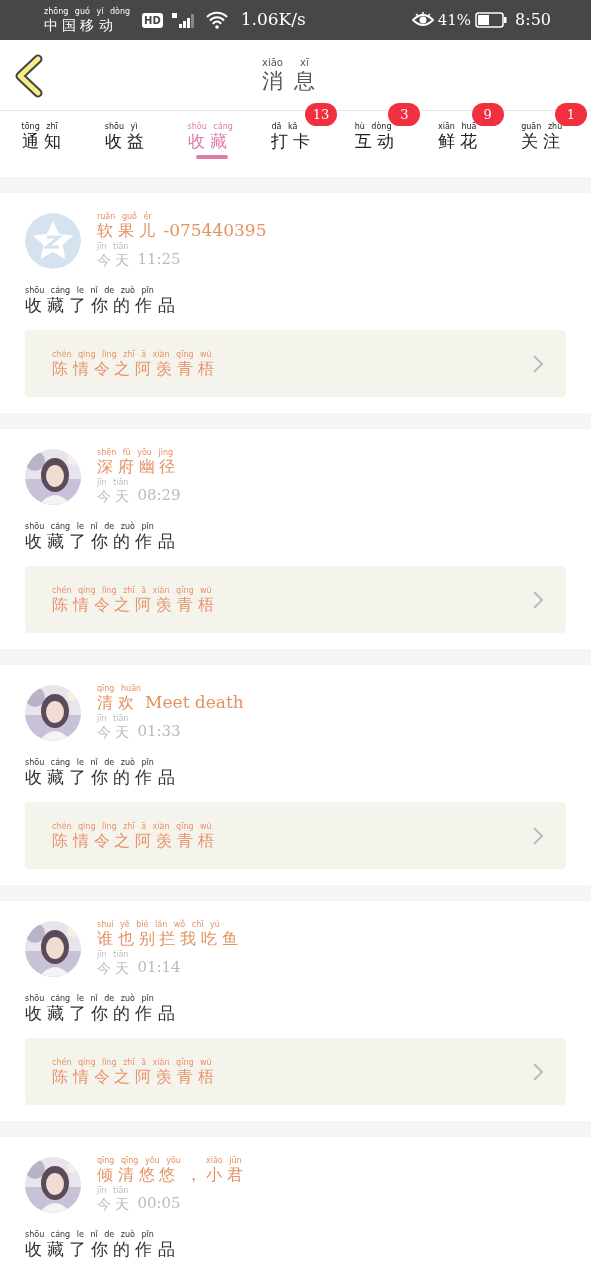 This screenshot has width=591, height=1280. I want to click on network-speed: 1.06K/s, so click(273, 20).